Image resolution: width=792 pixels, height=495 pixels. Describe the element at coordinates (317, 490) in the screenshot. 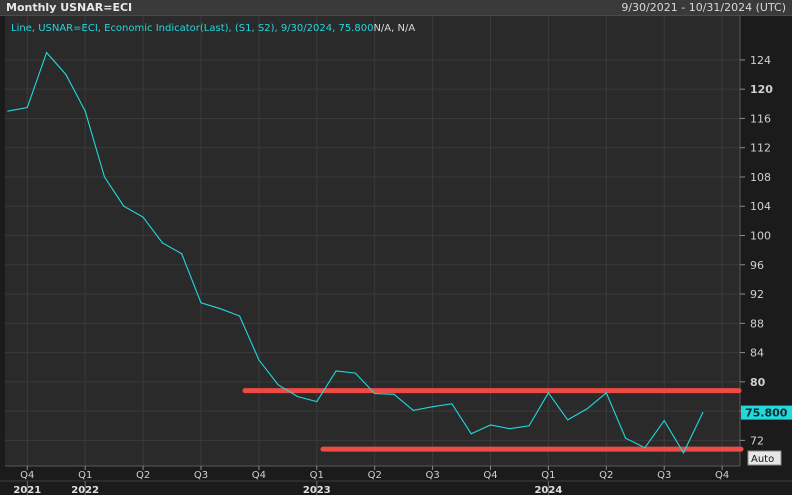

I see `year-tick-label: 2023` at that location.